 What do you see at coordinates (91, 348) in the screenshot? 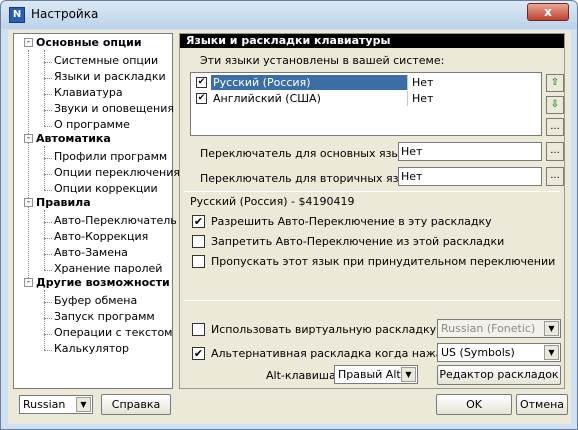
I see `tree-item-calculator: Калькулятор` at bounding box center [91, 348].